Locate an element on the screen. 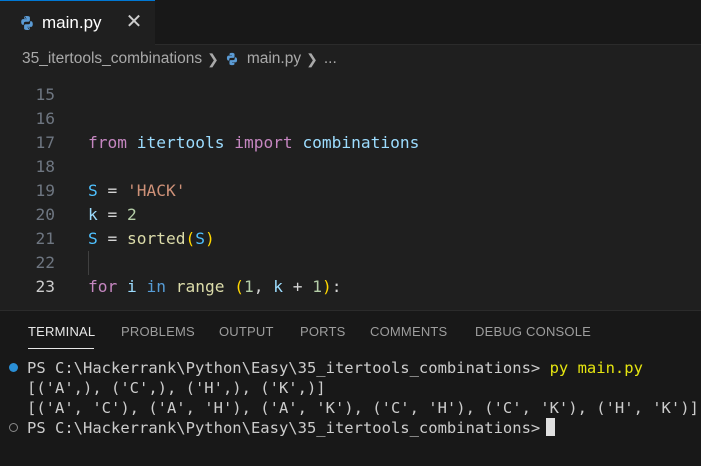 The height and width of the screenshot is (466, 701). tab-label: main.py is located at coordinates (72, 22).